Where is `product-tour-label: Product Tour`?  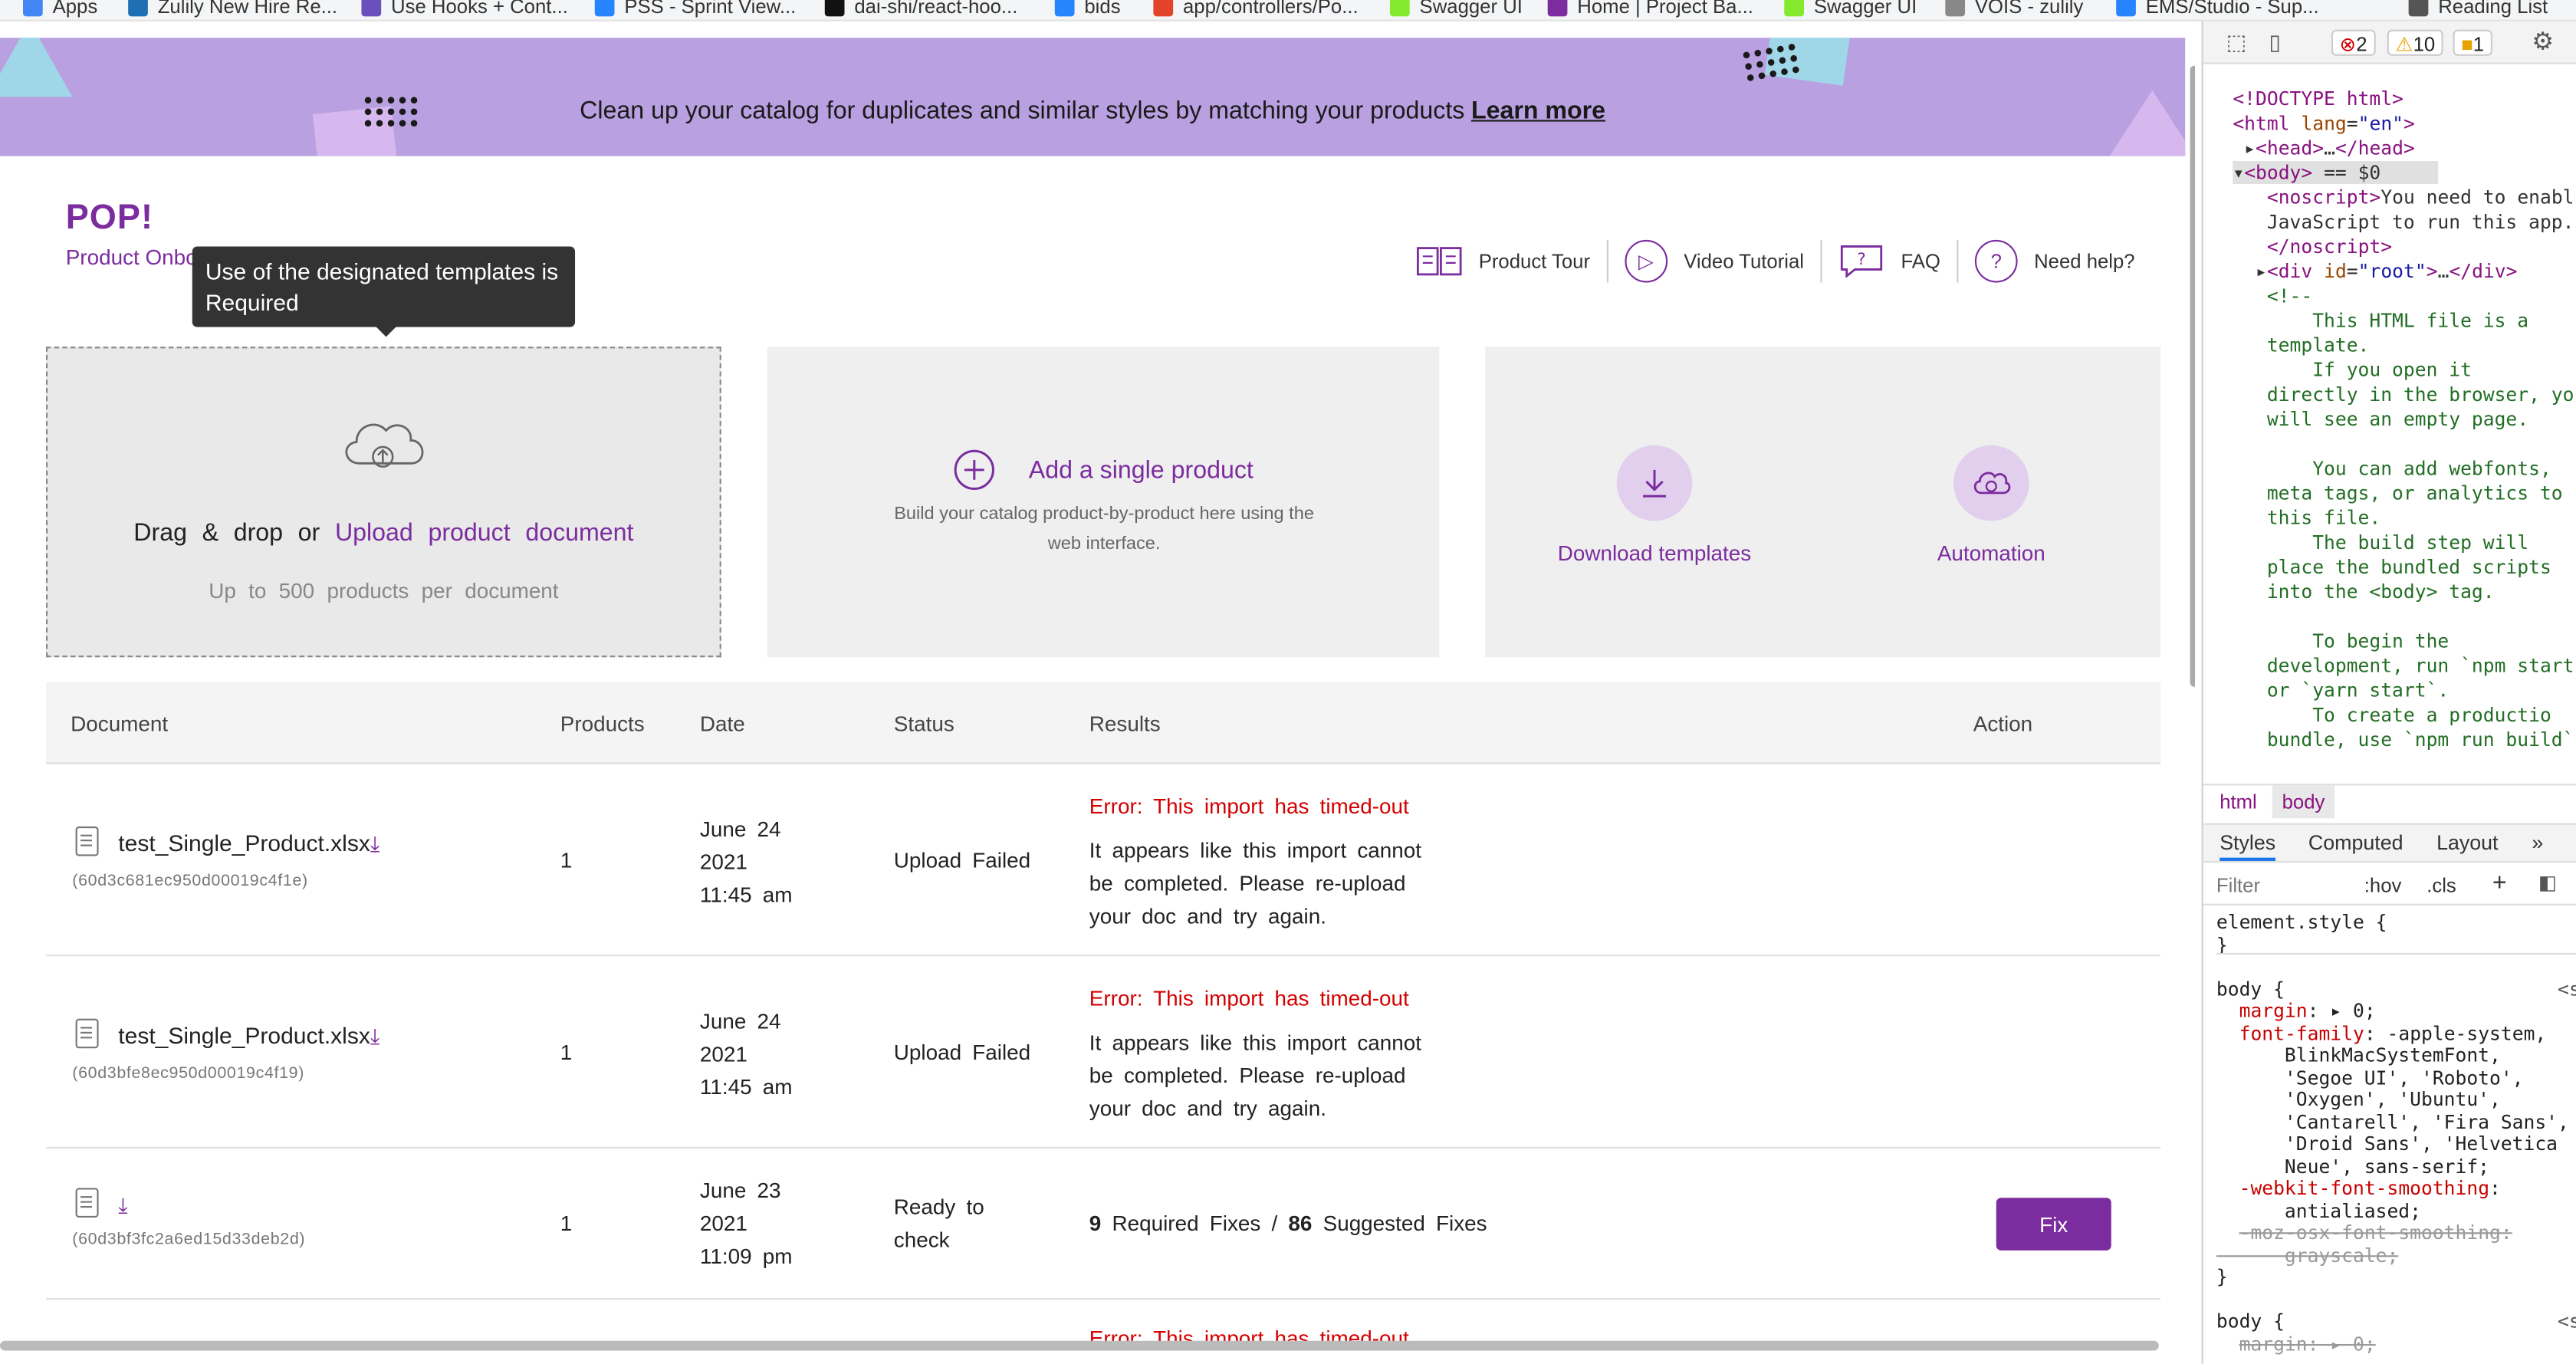 product-tour-label: Product Tour is located at coordinates (1534, 261).